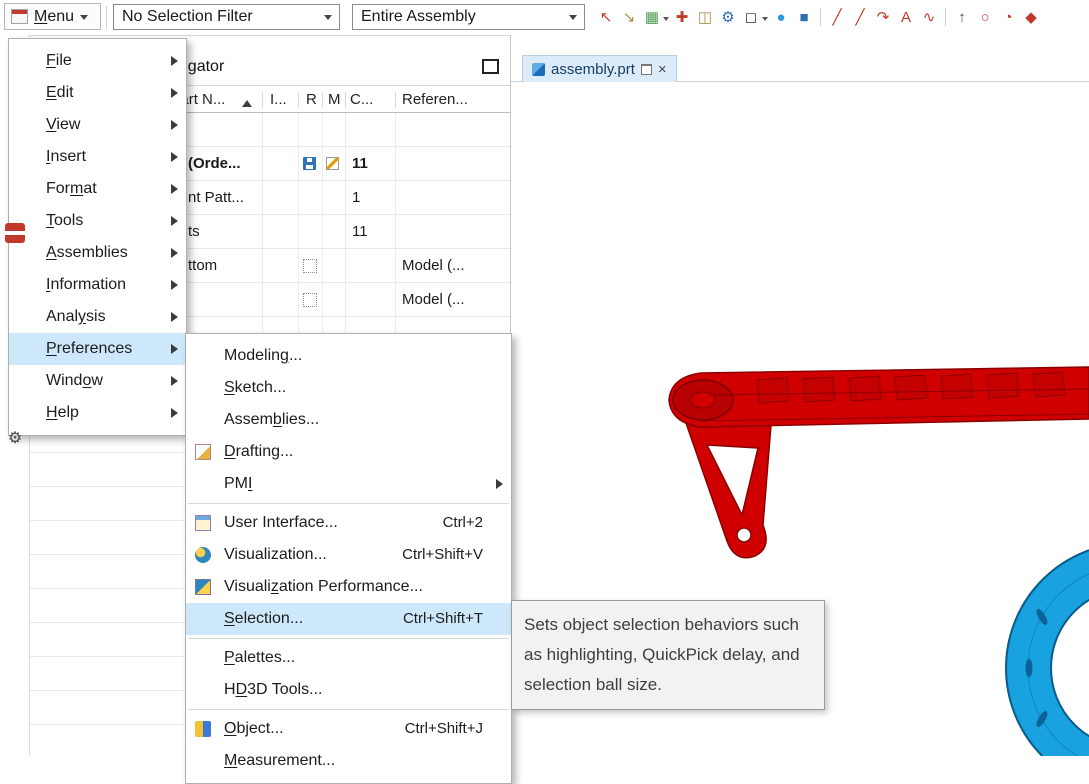  I want to click on red-part-gusset, so click(728, 490).